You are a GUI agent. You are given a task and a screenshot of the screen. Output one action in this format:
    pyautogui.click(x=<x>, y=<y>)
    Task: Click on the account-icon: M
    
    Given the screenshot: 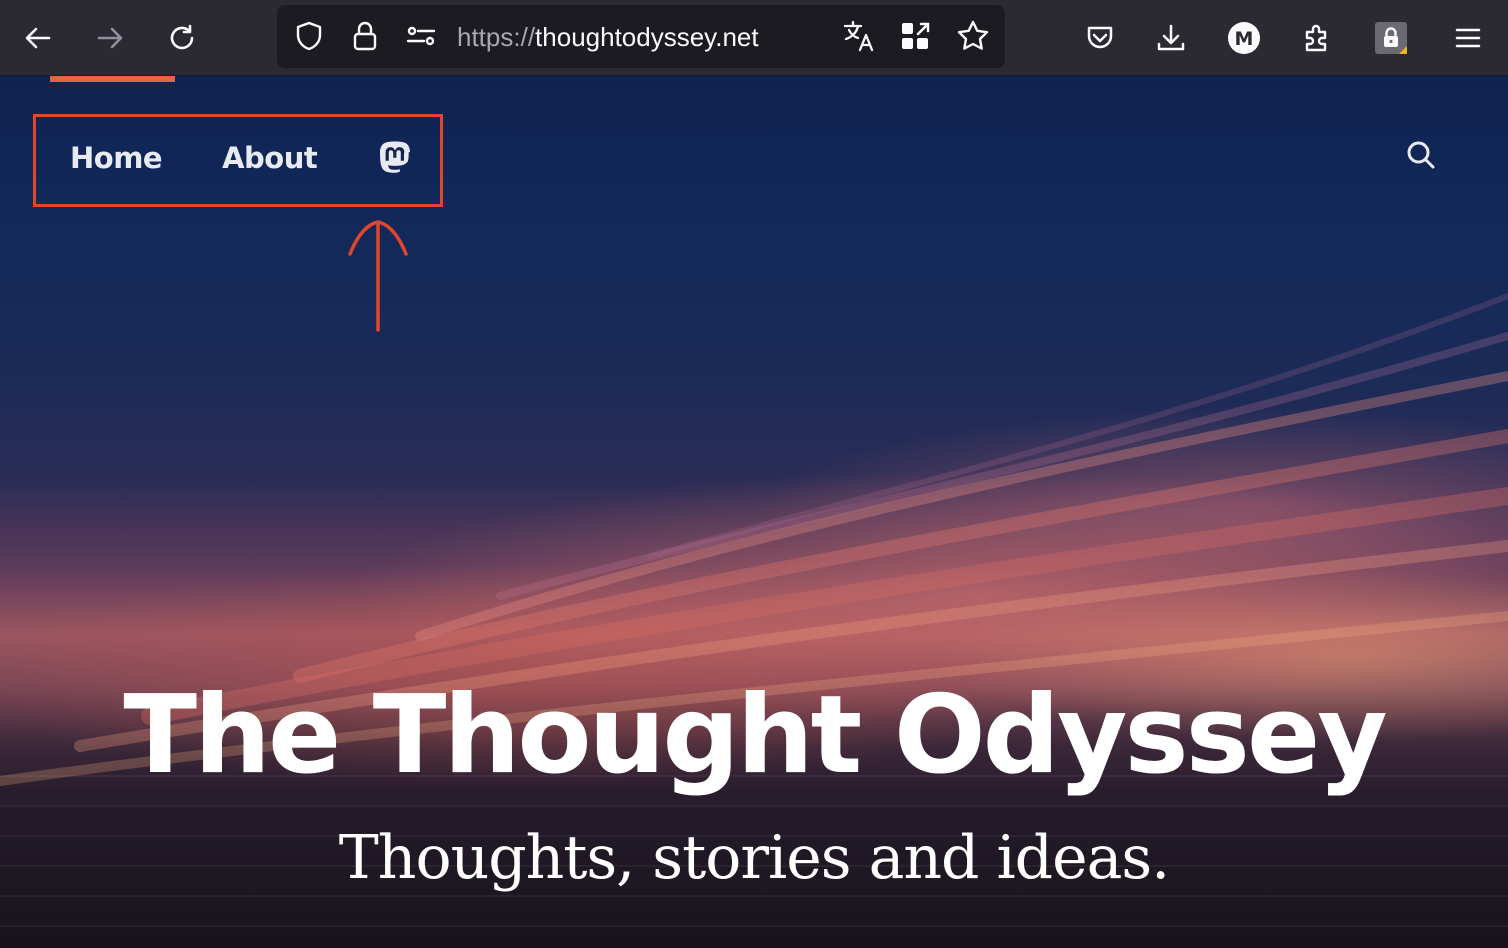 What is the action you would take?
    pyautogui.click(x=1244, y=38)
    